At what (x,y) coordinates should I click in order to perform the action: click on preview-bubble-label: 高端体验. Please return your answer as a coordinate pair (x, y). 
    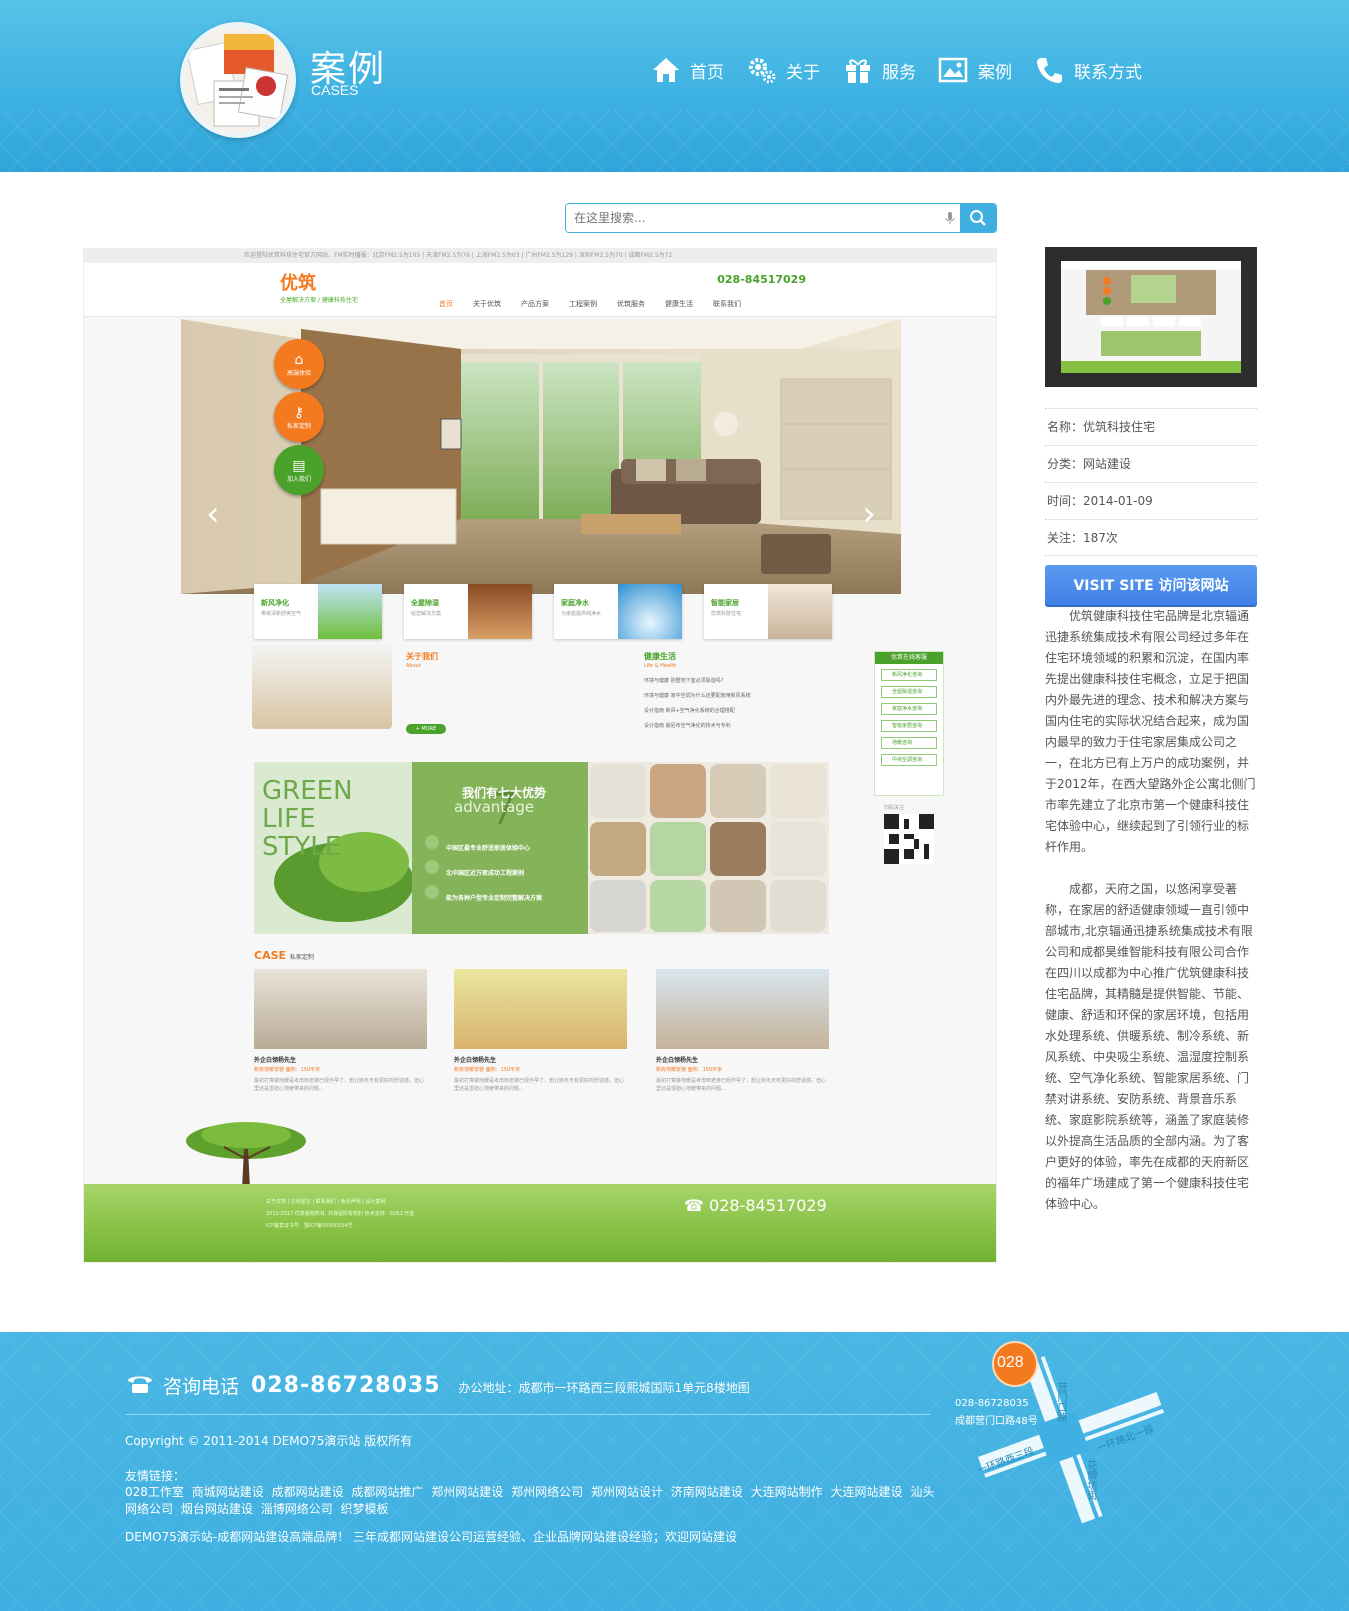
    Looking at the image, I should click on (298, 373).